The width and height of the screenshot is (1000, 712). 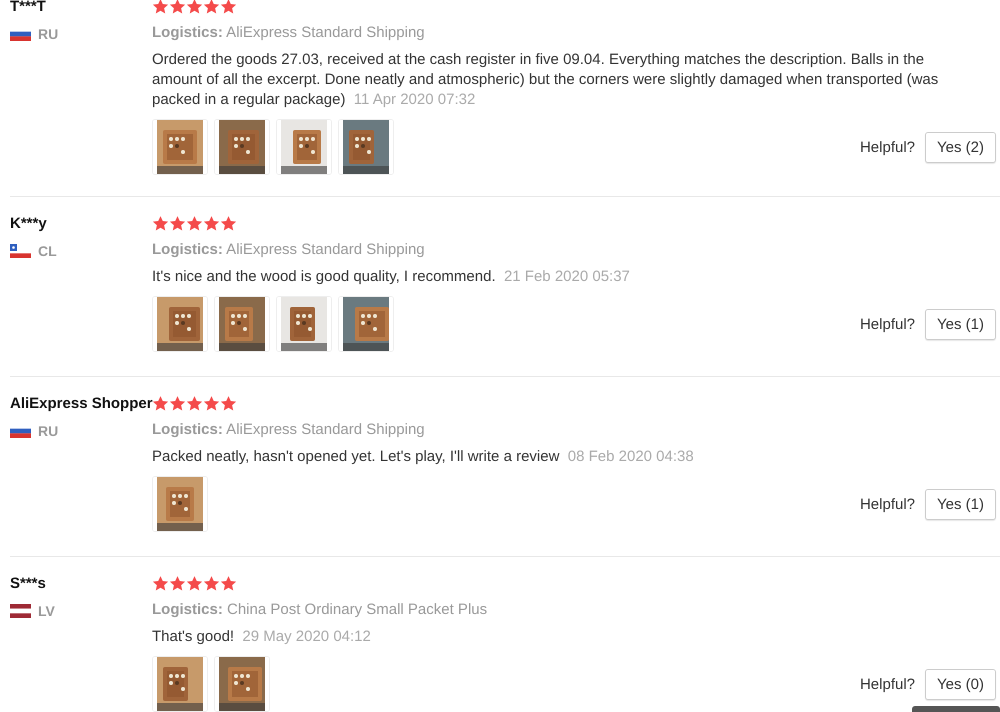 What do you see at coordinates (262, 637) in the screenshot?
I see `review-text: That's good! 29 May 2020 04:12` at bounding box center [262, 637].